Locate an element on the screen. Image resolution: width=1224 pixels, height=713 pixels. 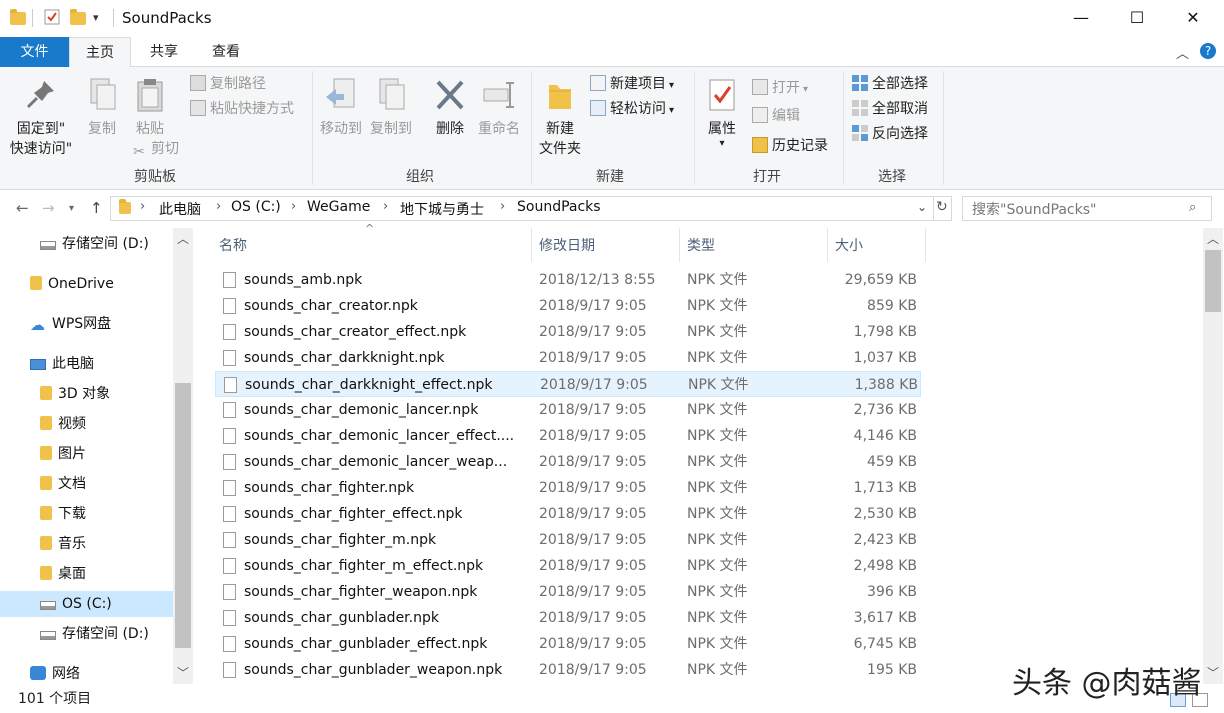
nav-item: 图片 is located at coordinates (86, 454).